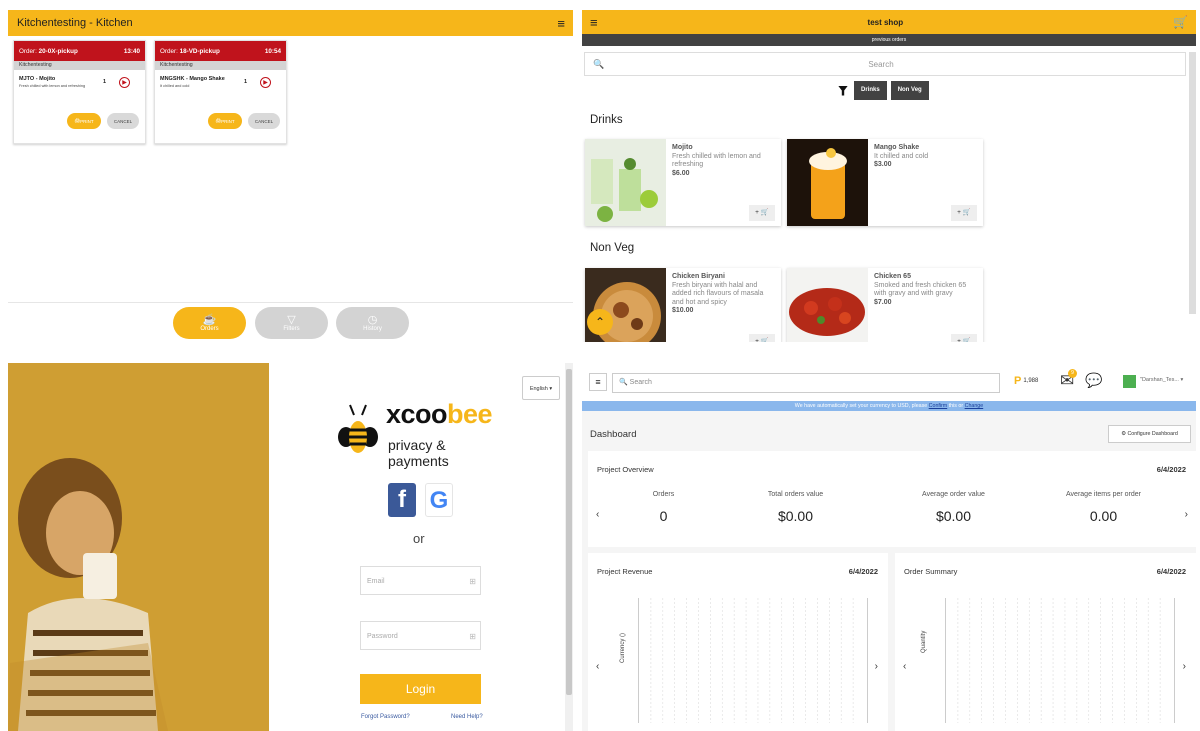 This screenshot has width=1200, height=731. What do you see at coordinates (623, 647) in the screenshot?
I see `y-axis-label: Currency ()` at bounding box center [623, 647].